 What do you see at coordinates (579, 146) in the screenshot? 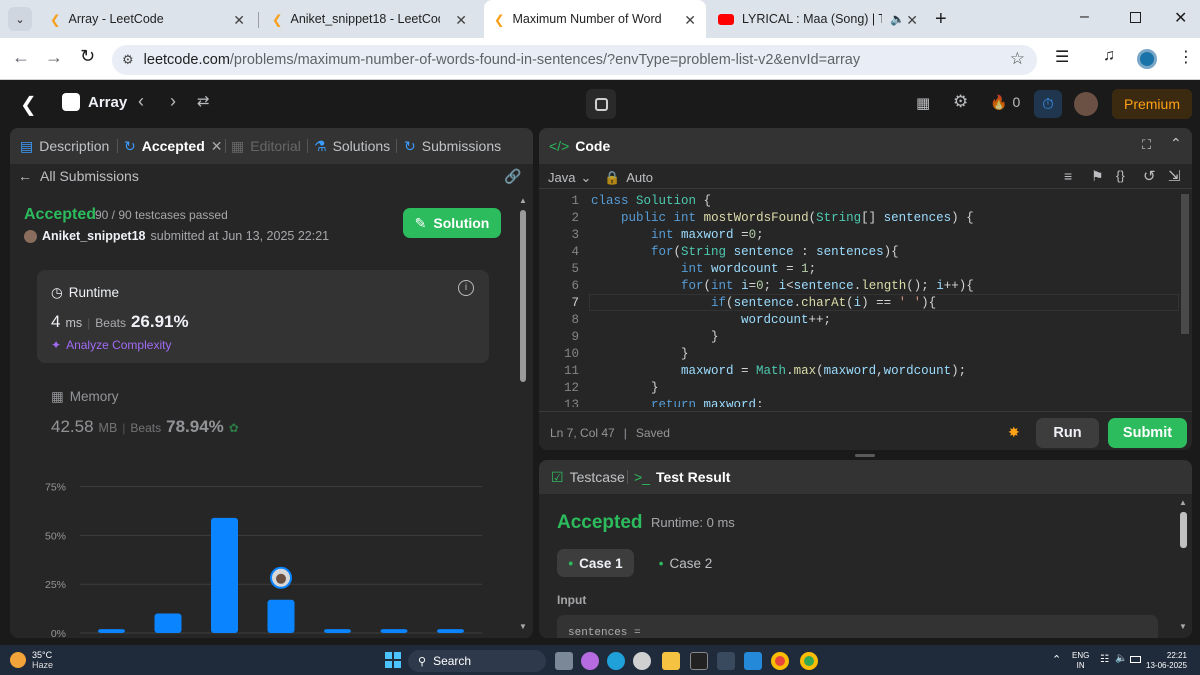
I see `code-tab: </> Code` at bounding box center [579, 146].